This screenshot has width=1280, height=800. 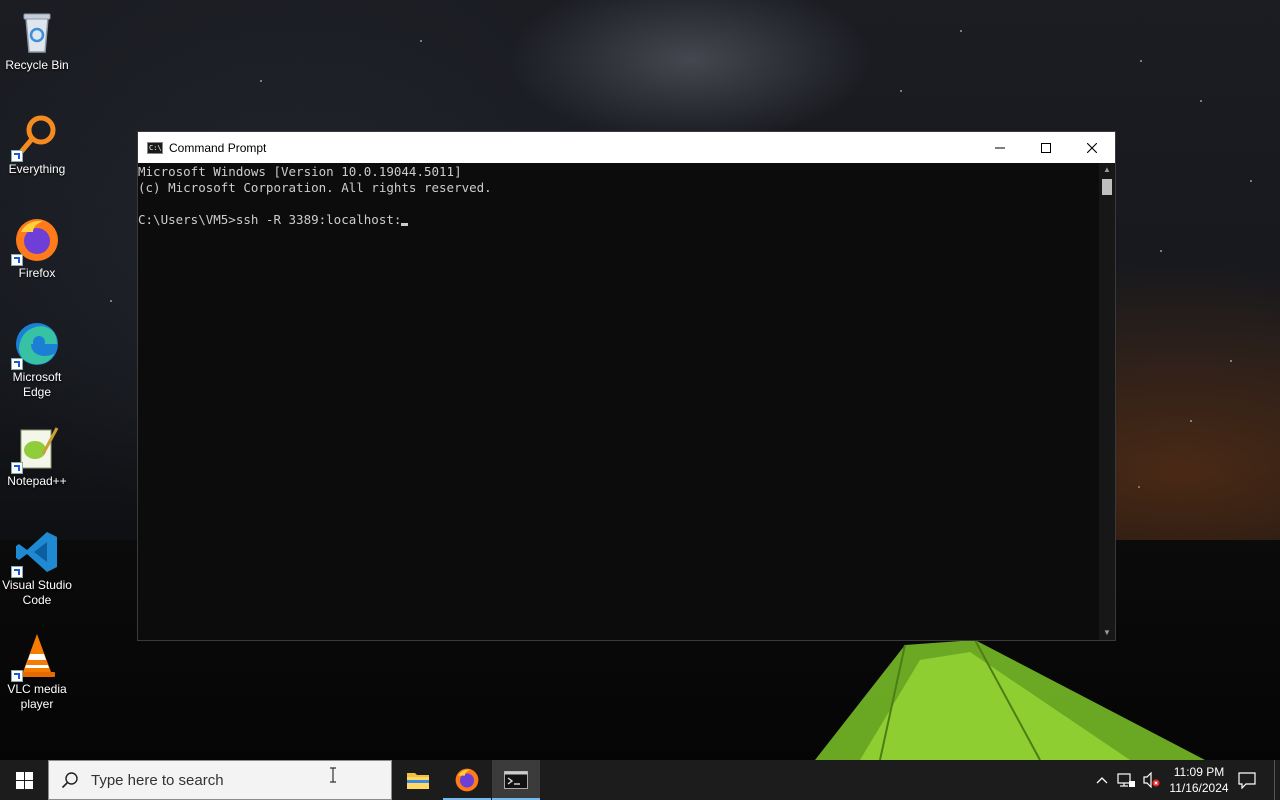 I want to click on taskbar-search-box, so click(x=220, y=780).